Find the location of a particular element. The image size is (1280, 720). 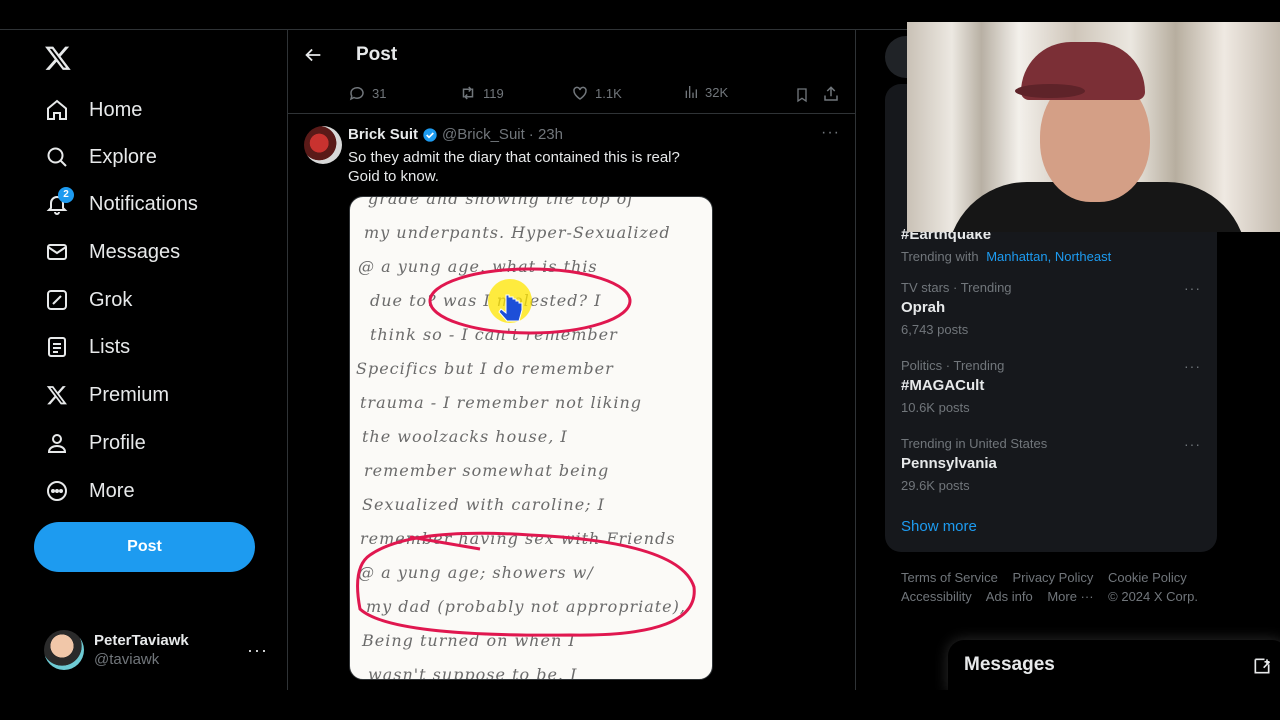

messages-drawer: Messages is located at coordinates (1114, 666).